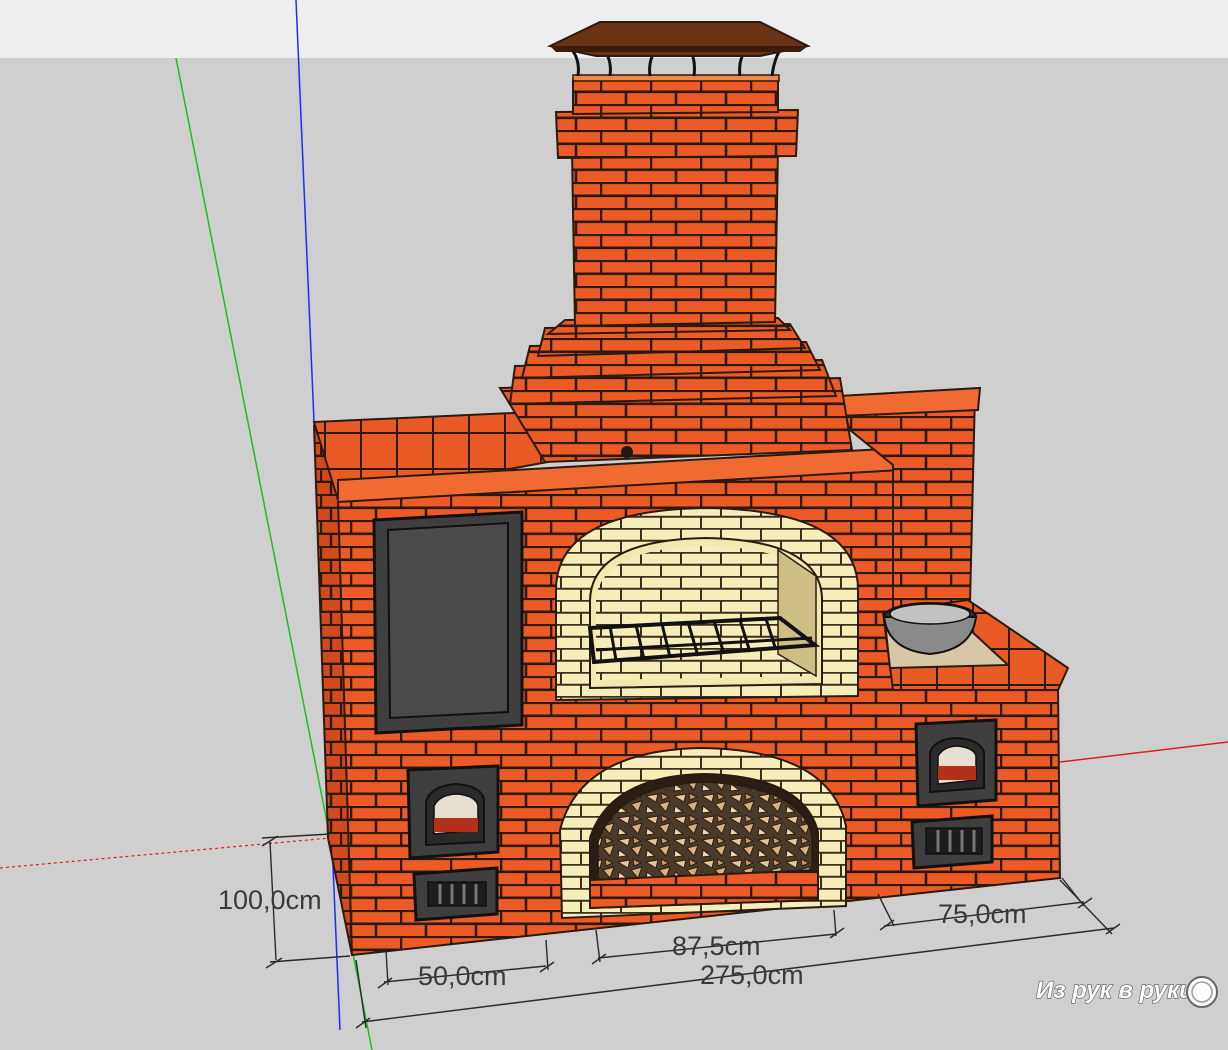  Describe the element at coordinates (677, 134) in the screenshot. I see `chimney-collar` at that location.